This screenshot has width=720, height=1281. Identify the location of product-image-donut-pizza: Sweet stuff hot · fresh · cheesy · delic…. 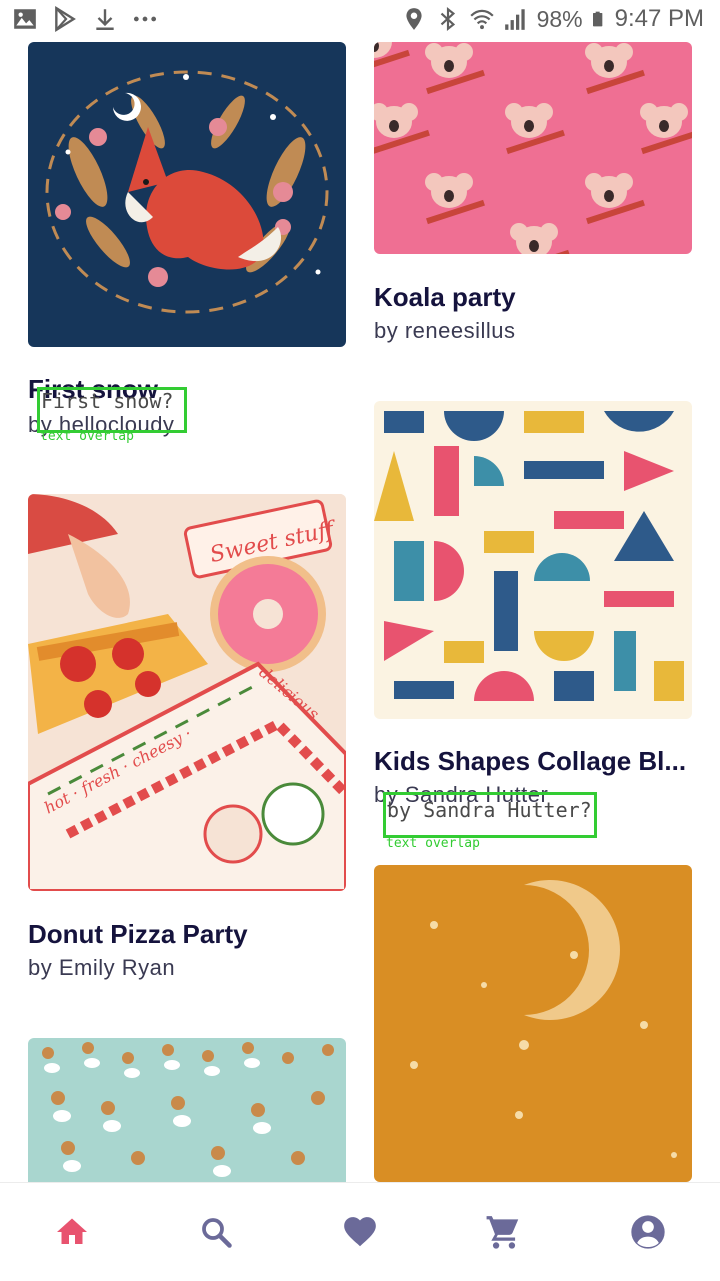
(187, 692).